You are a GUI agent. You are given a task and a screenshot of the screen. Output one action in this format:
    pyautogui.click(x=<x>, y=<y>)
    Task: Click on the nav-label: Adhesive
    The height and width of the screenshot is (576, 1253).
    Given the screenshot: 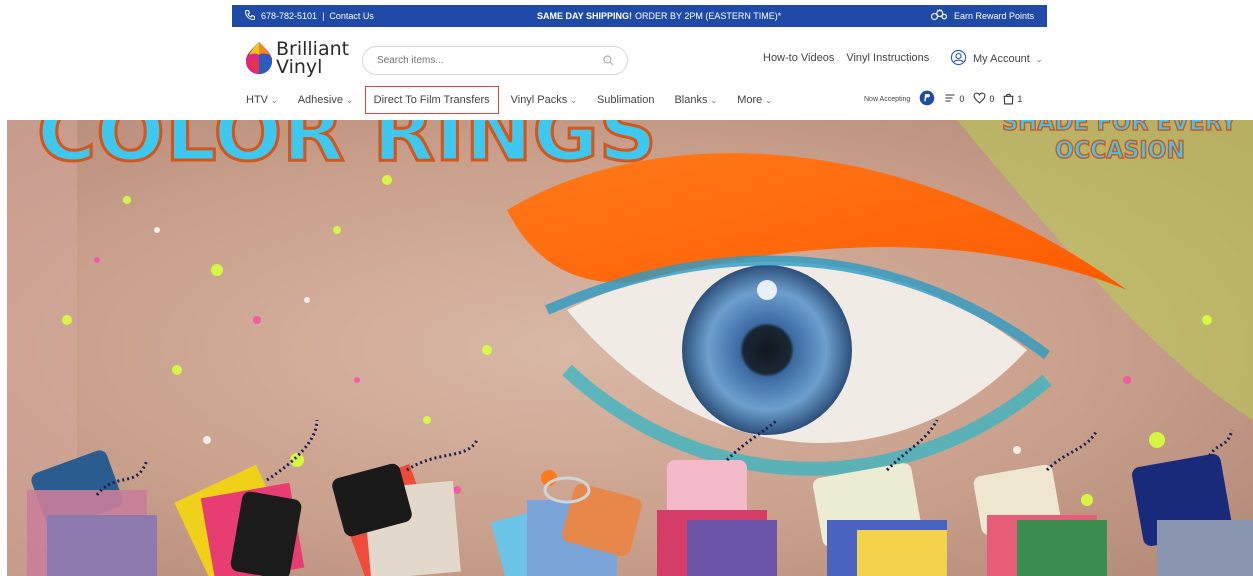 What is the action you would take?
    pyautogui.click(x=320, y=100)
    